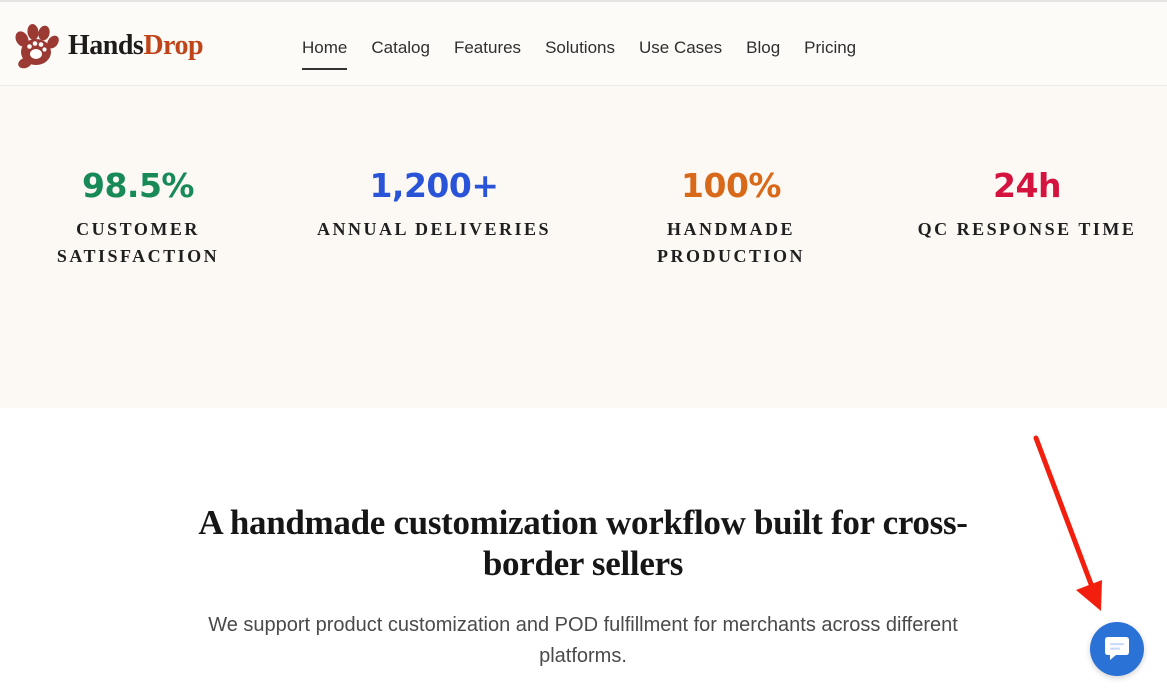  What do you see at coordinates (400, 48) in the screenshot?
I see `nav-item-catalog: Catalog` at bounding box center [400, 48].